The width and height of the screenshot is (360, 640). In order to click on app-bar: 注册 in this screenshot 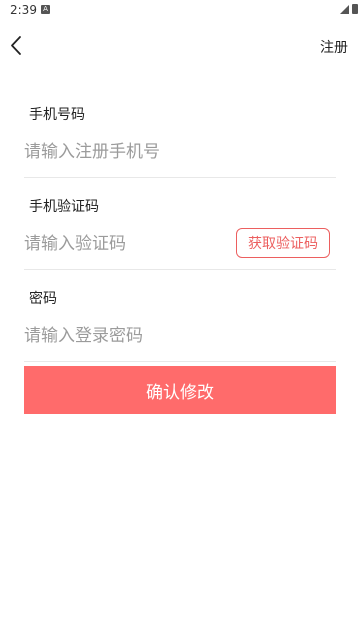, I will do `click(180, 46)`.